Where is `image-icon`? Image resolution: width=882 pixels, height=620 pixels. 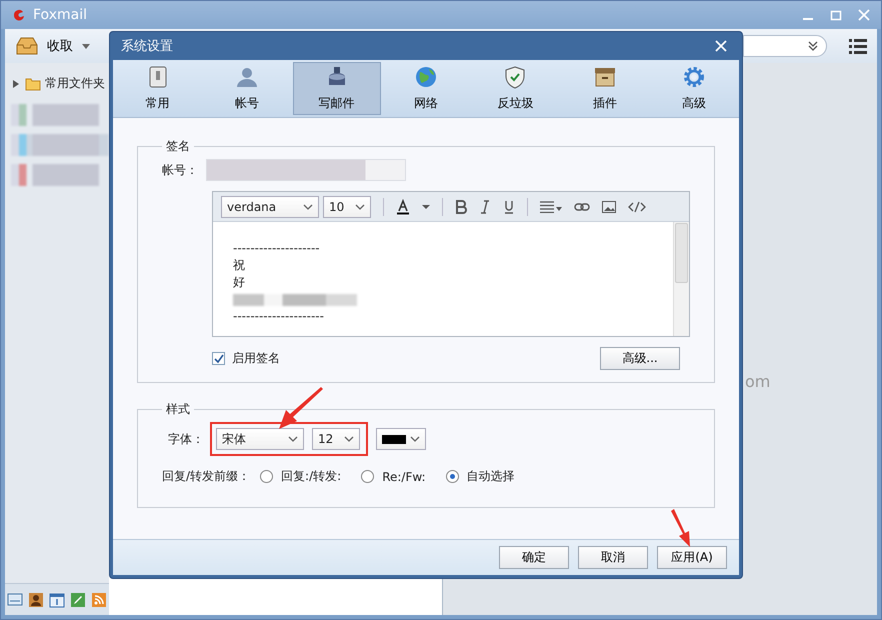
image-icon is located at coordinates (609, 206).